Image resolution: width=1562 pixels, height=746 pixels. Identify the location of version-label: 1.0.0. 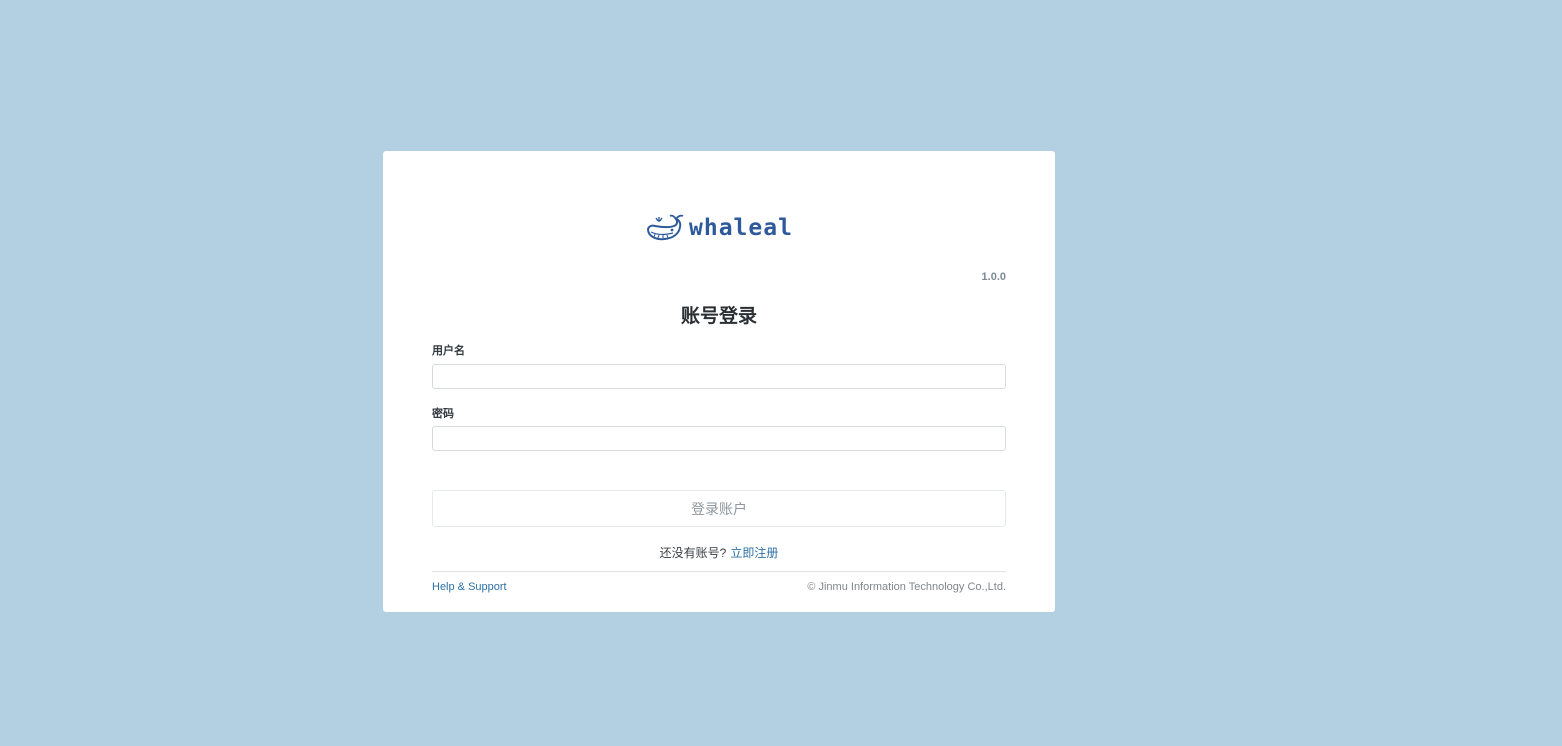
(993, 277).